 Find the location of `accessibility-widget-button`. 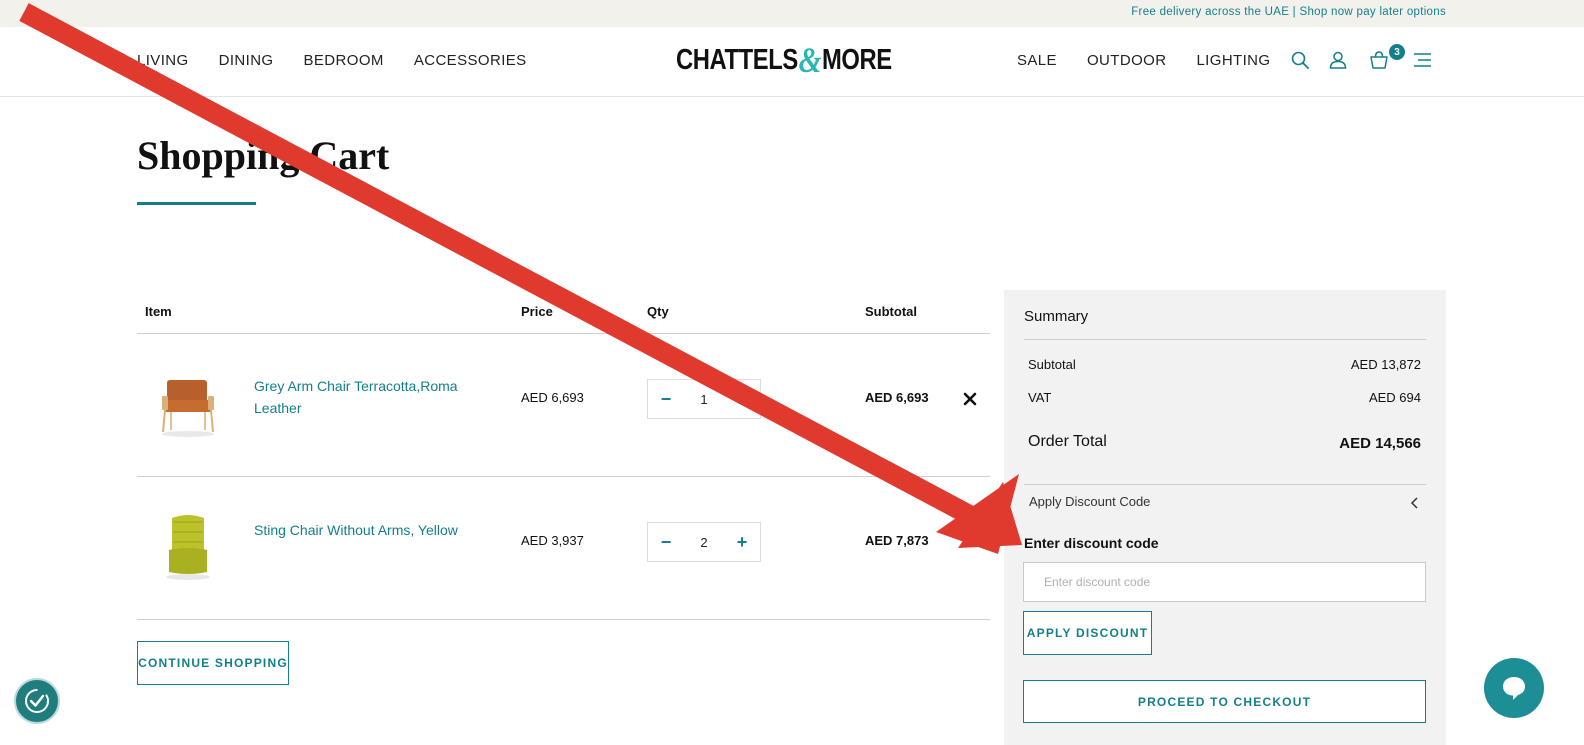

accessibility-widget-button is located at coordinates (37, 701).